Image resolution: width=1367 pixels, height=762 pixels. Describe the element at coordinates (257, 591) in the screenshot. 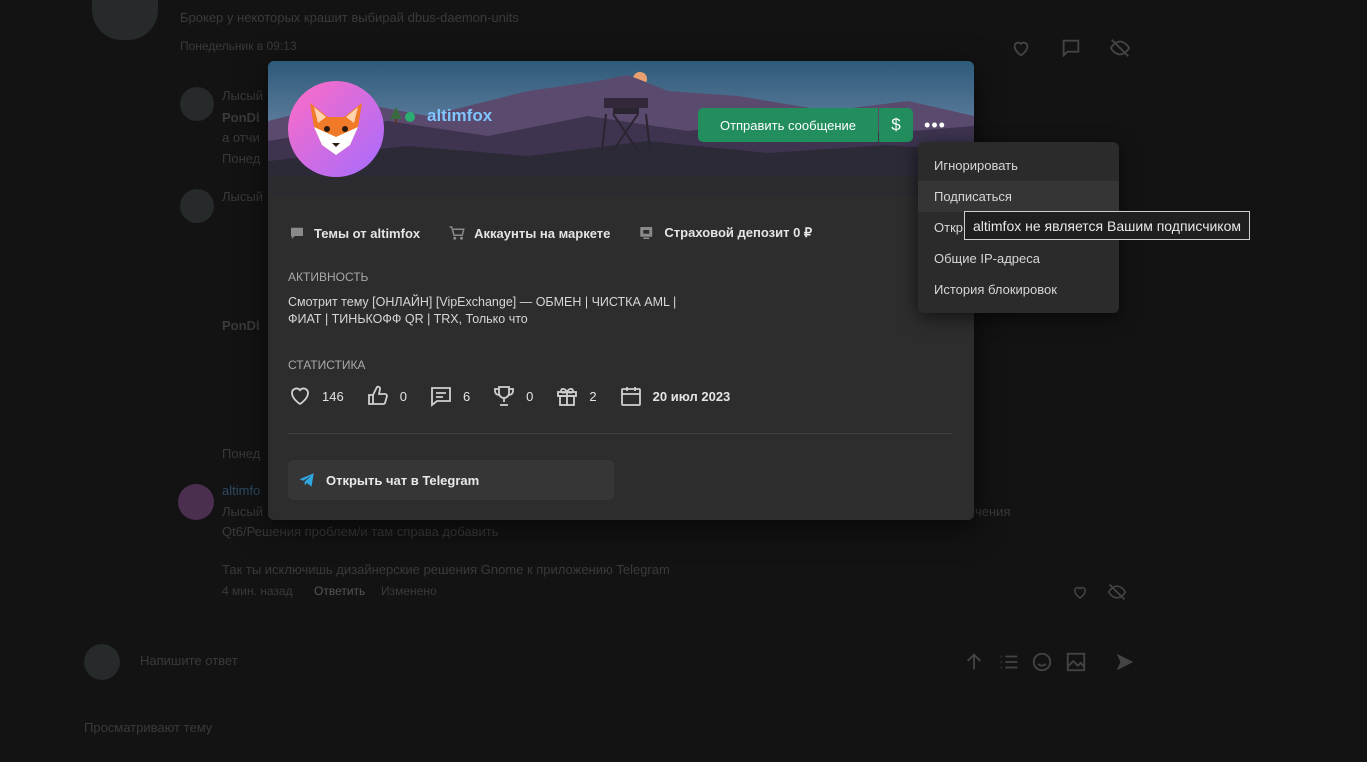

I see `post-time: 4 мин. назад` at that location.